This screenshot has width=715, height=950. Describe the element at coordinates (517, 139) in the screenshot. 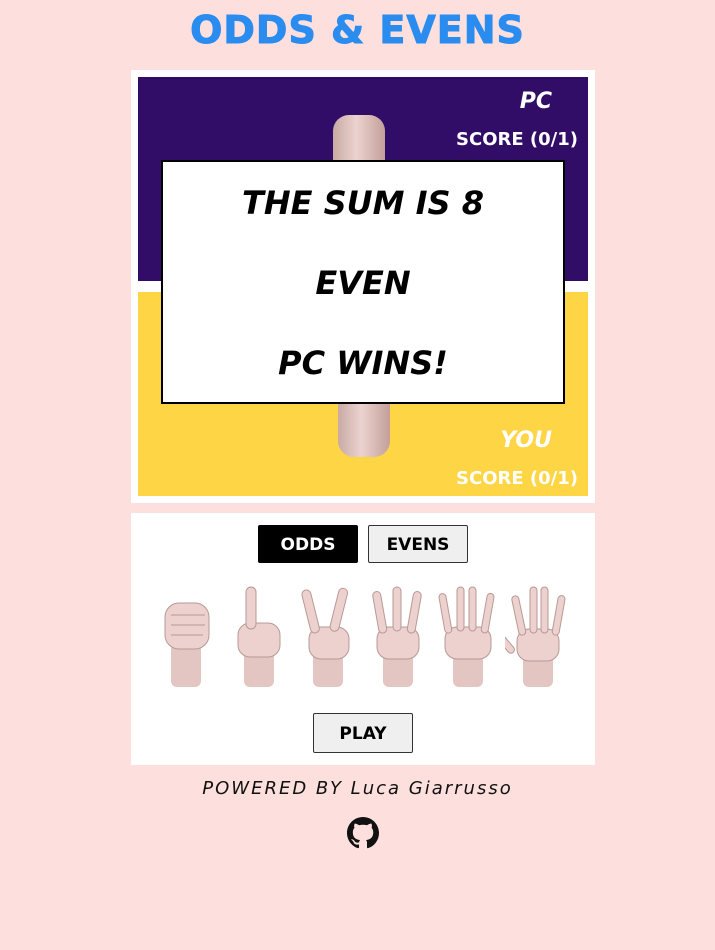

I see `pc-score: SCORE (0/1)` at that location.